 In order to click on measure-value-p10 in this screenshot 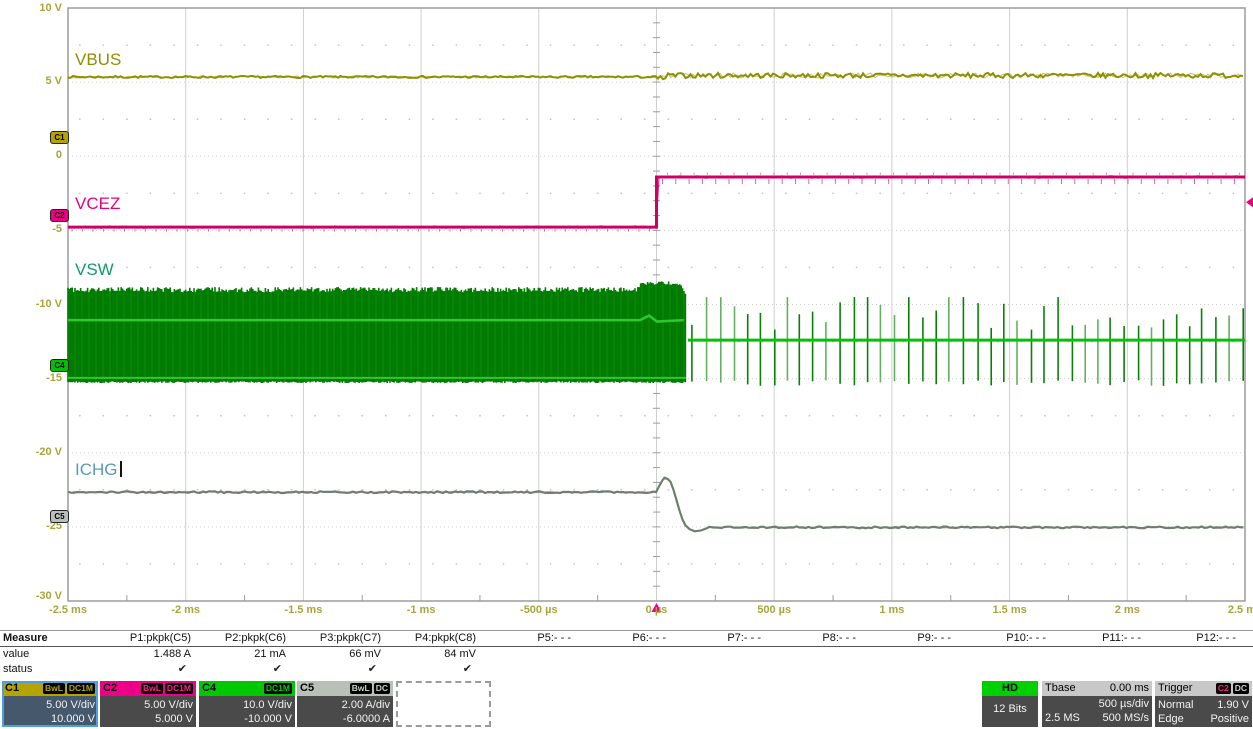, I will do `click(1000, 654)`.